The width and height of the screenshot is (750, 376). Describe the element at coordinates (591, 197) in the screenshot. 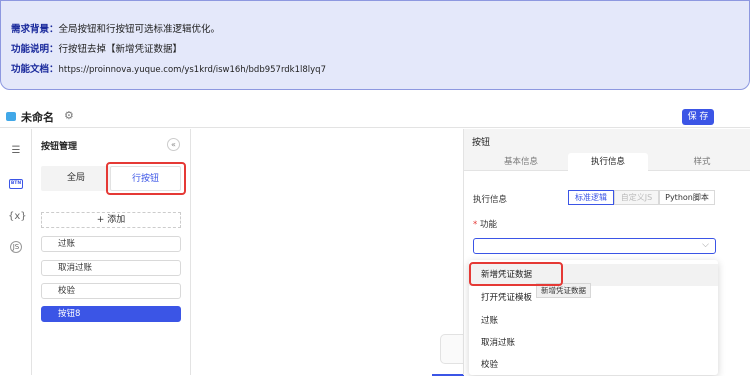

I see `mode-standard-logic: 标准逻辑` at that location.